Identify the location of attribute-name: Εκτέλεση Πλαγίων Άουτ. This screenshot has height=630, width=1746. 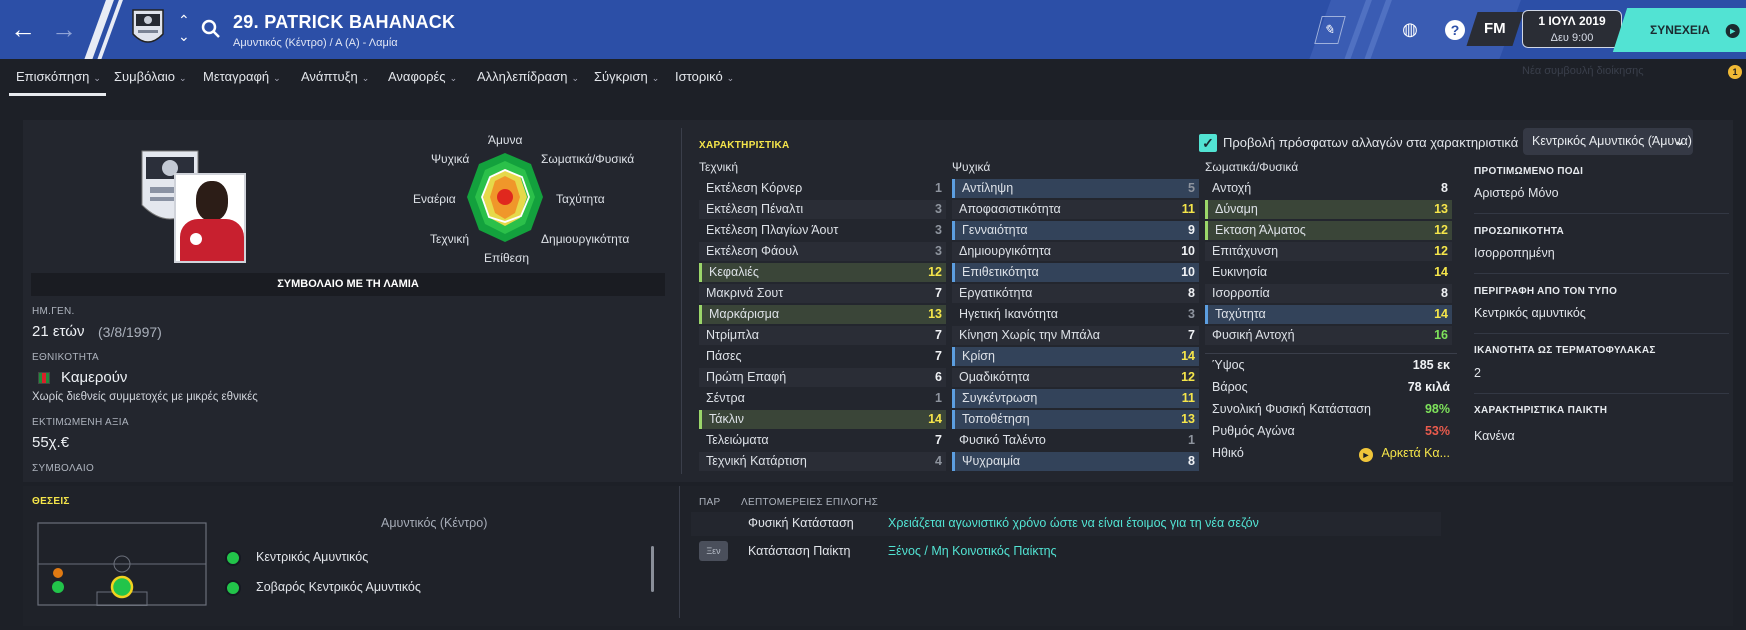
(772, 230).